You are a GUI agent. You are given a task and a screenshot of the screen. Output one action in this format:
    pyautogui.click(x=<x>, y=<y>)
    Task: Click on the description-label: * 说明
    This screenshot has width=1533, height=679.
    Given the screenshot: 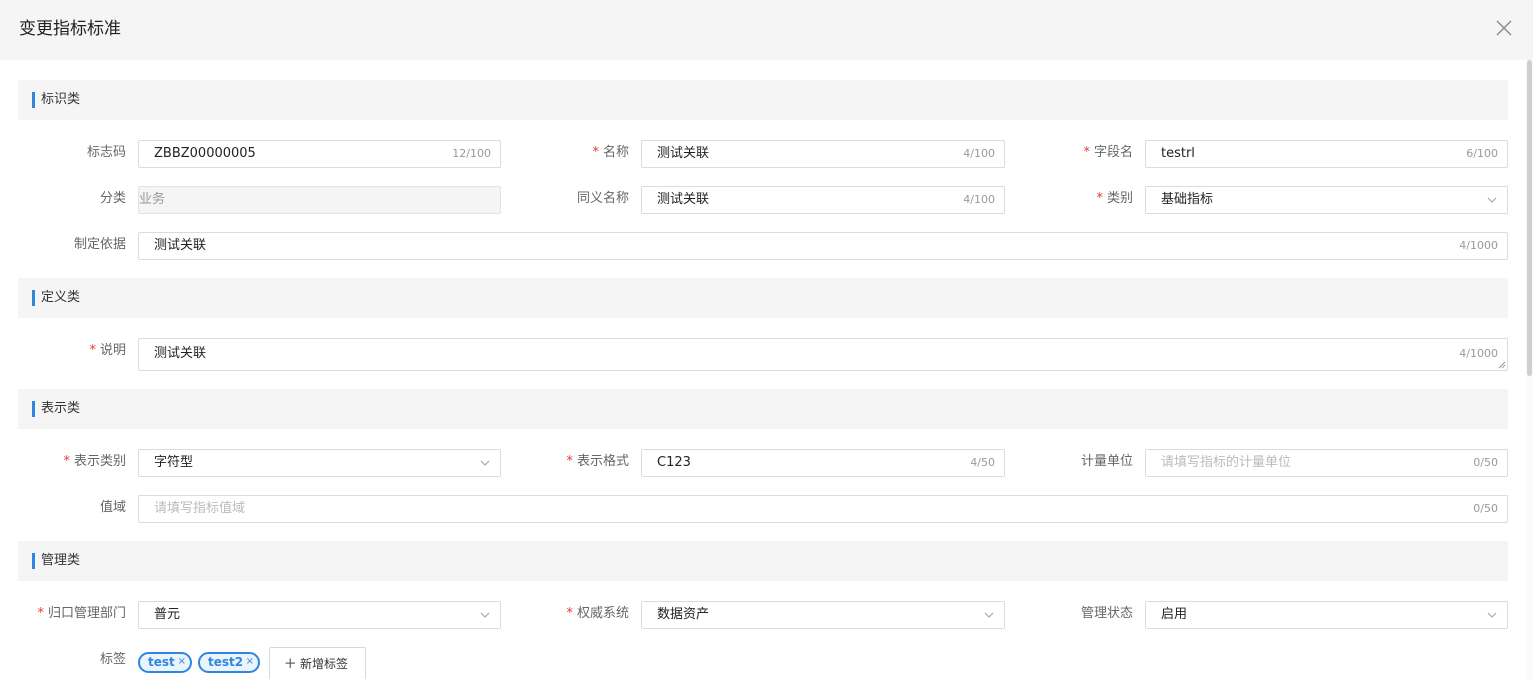 What is the action you would take?
    pyautogui.click(x=107, y=350)
    